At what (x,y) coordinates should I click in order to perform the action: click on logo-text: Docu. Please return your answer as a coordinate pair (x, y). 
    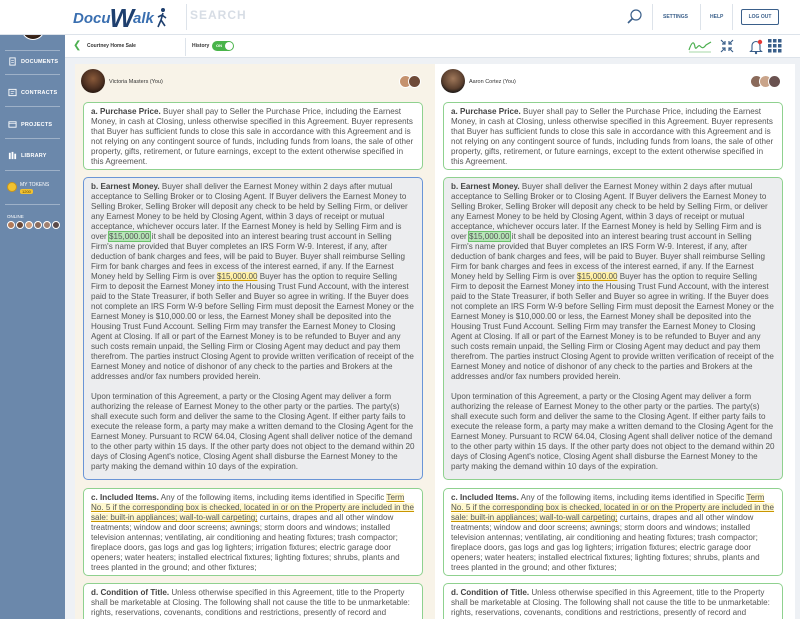
    Looking at the image, I should click on (92, 18).